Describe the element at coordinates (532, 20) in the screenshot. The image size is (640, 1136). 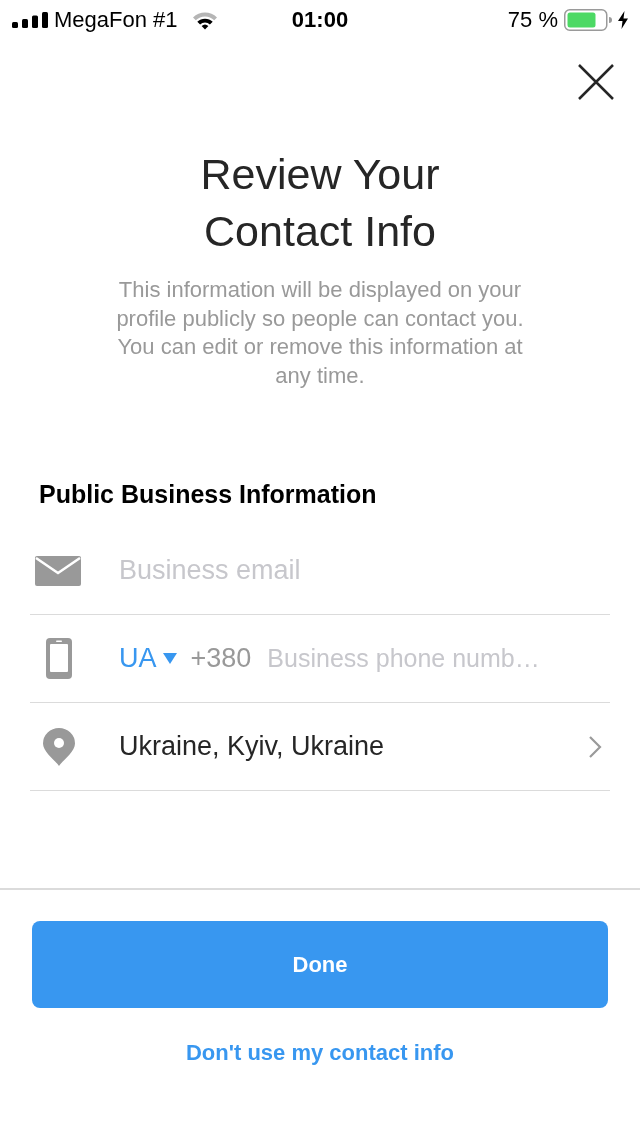
I see `battery-percent: 75 %` at that location.